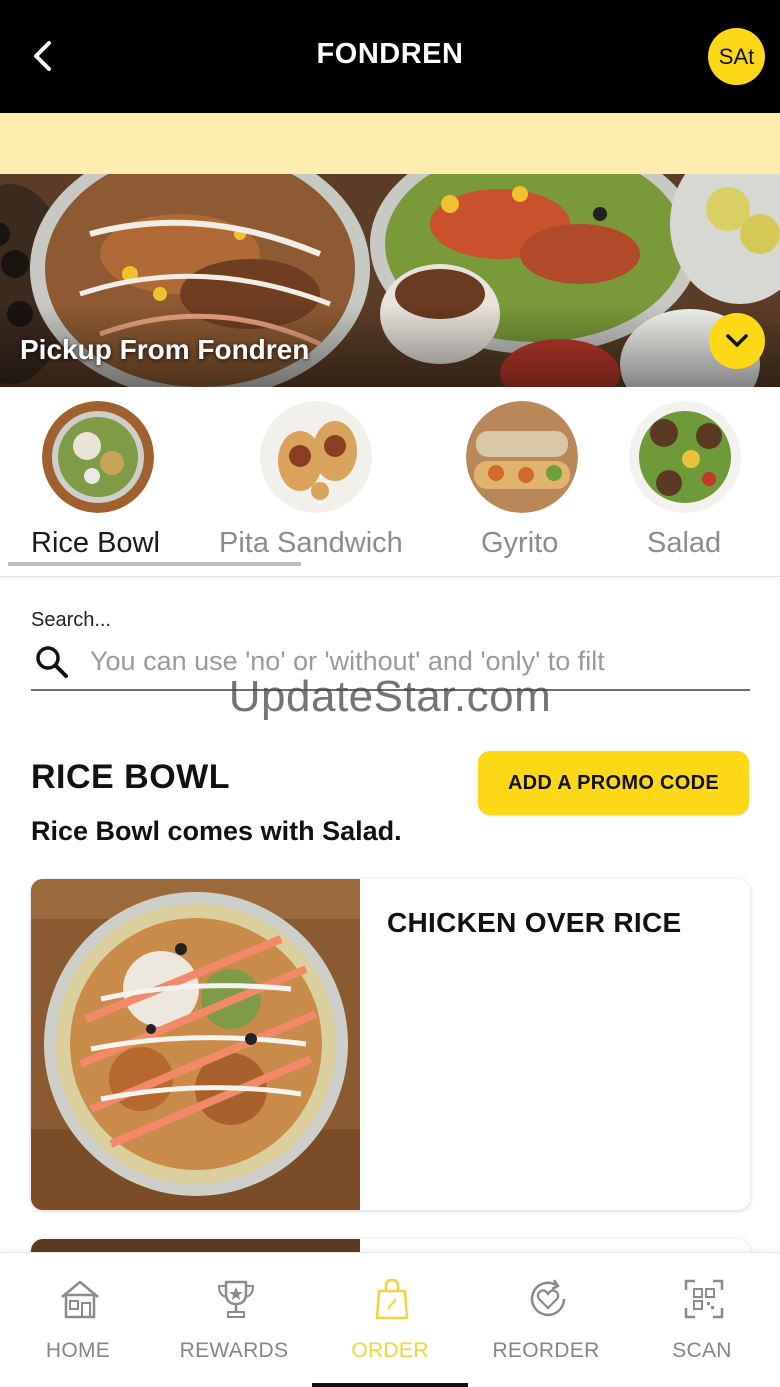 The image size is (780, 1387). I want to click on tab-rice-bowl: Rice Bowl, so click(100, 479).